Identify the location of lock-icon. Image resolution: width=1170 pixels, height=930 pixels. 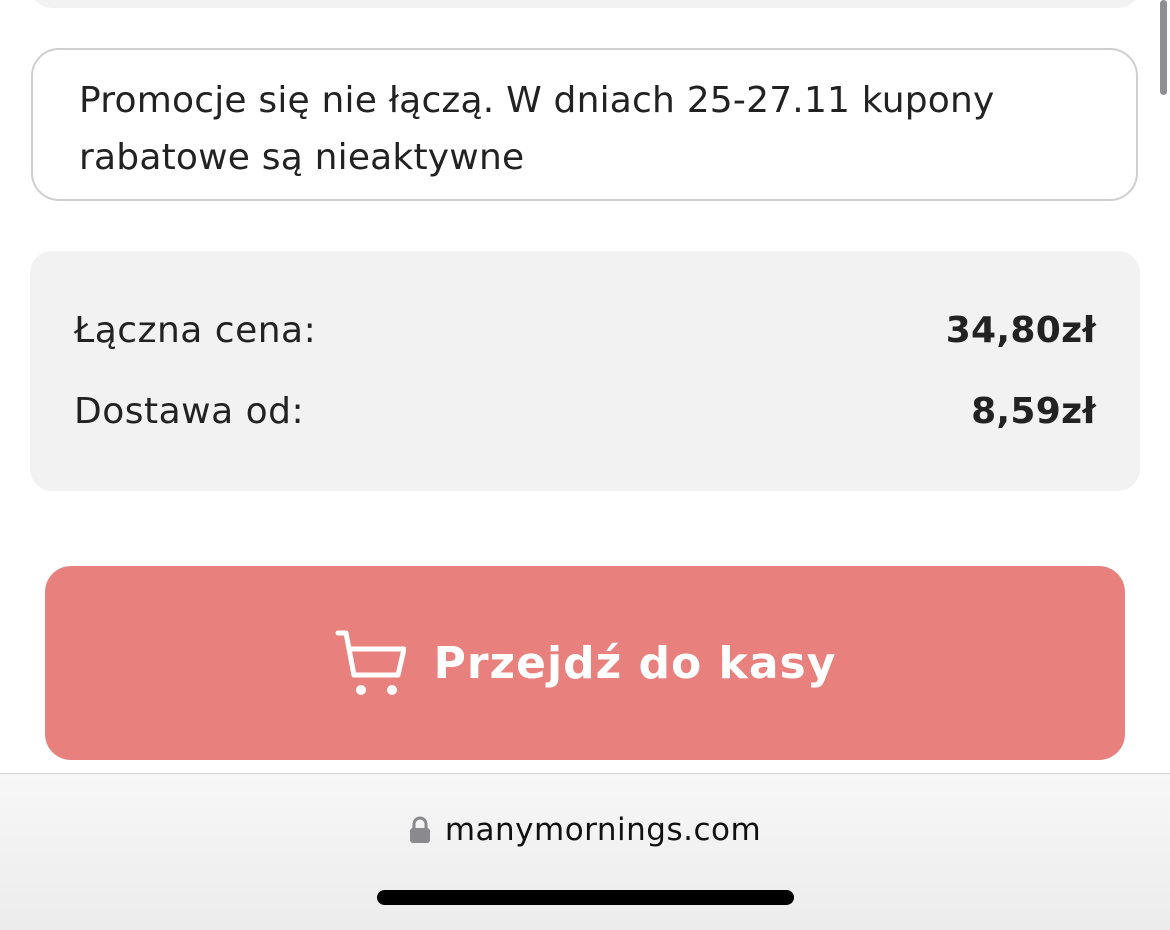
(419, 829).